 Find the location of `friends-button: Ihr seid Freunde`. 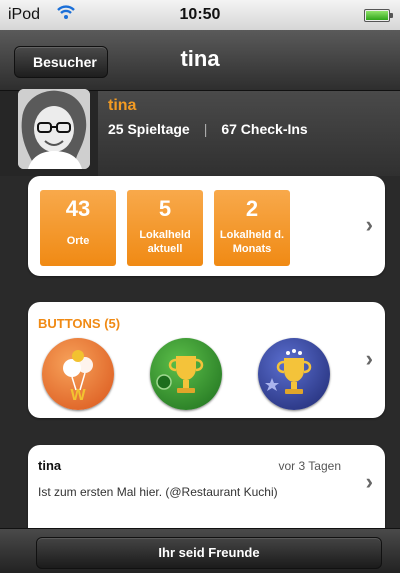

friends-button: Ihr seid Freunde is located at coordinates (209, 553).